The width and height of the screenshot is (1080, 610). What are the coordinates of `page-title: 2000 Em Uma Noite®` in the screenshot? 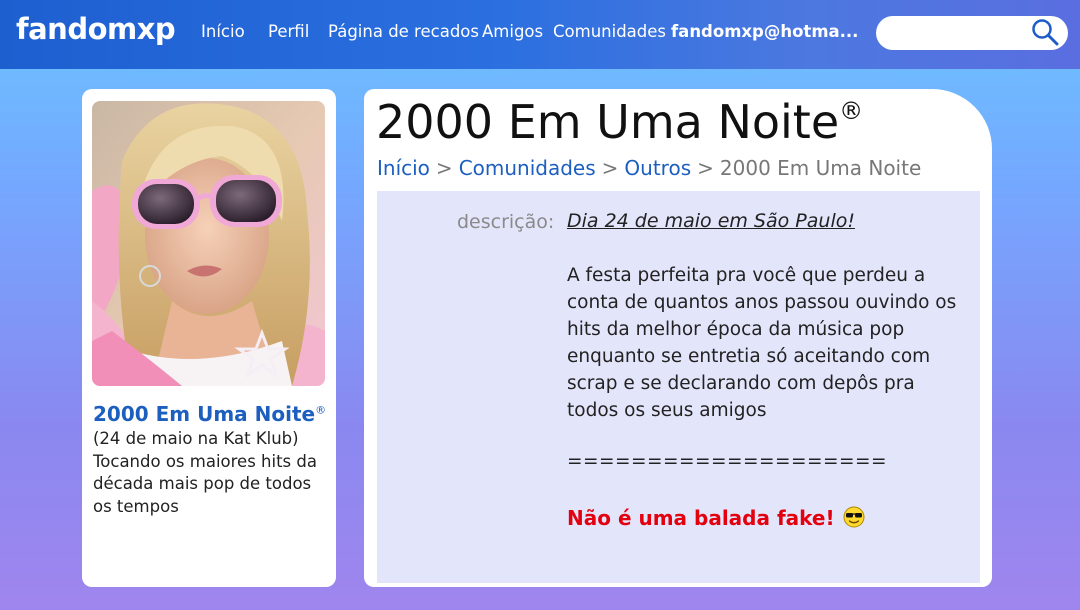 It's located at (620, 122).